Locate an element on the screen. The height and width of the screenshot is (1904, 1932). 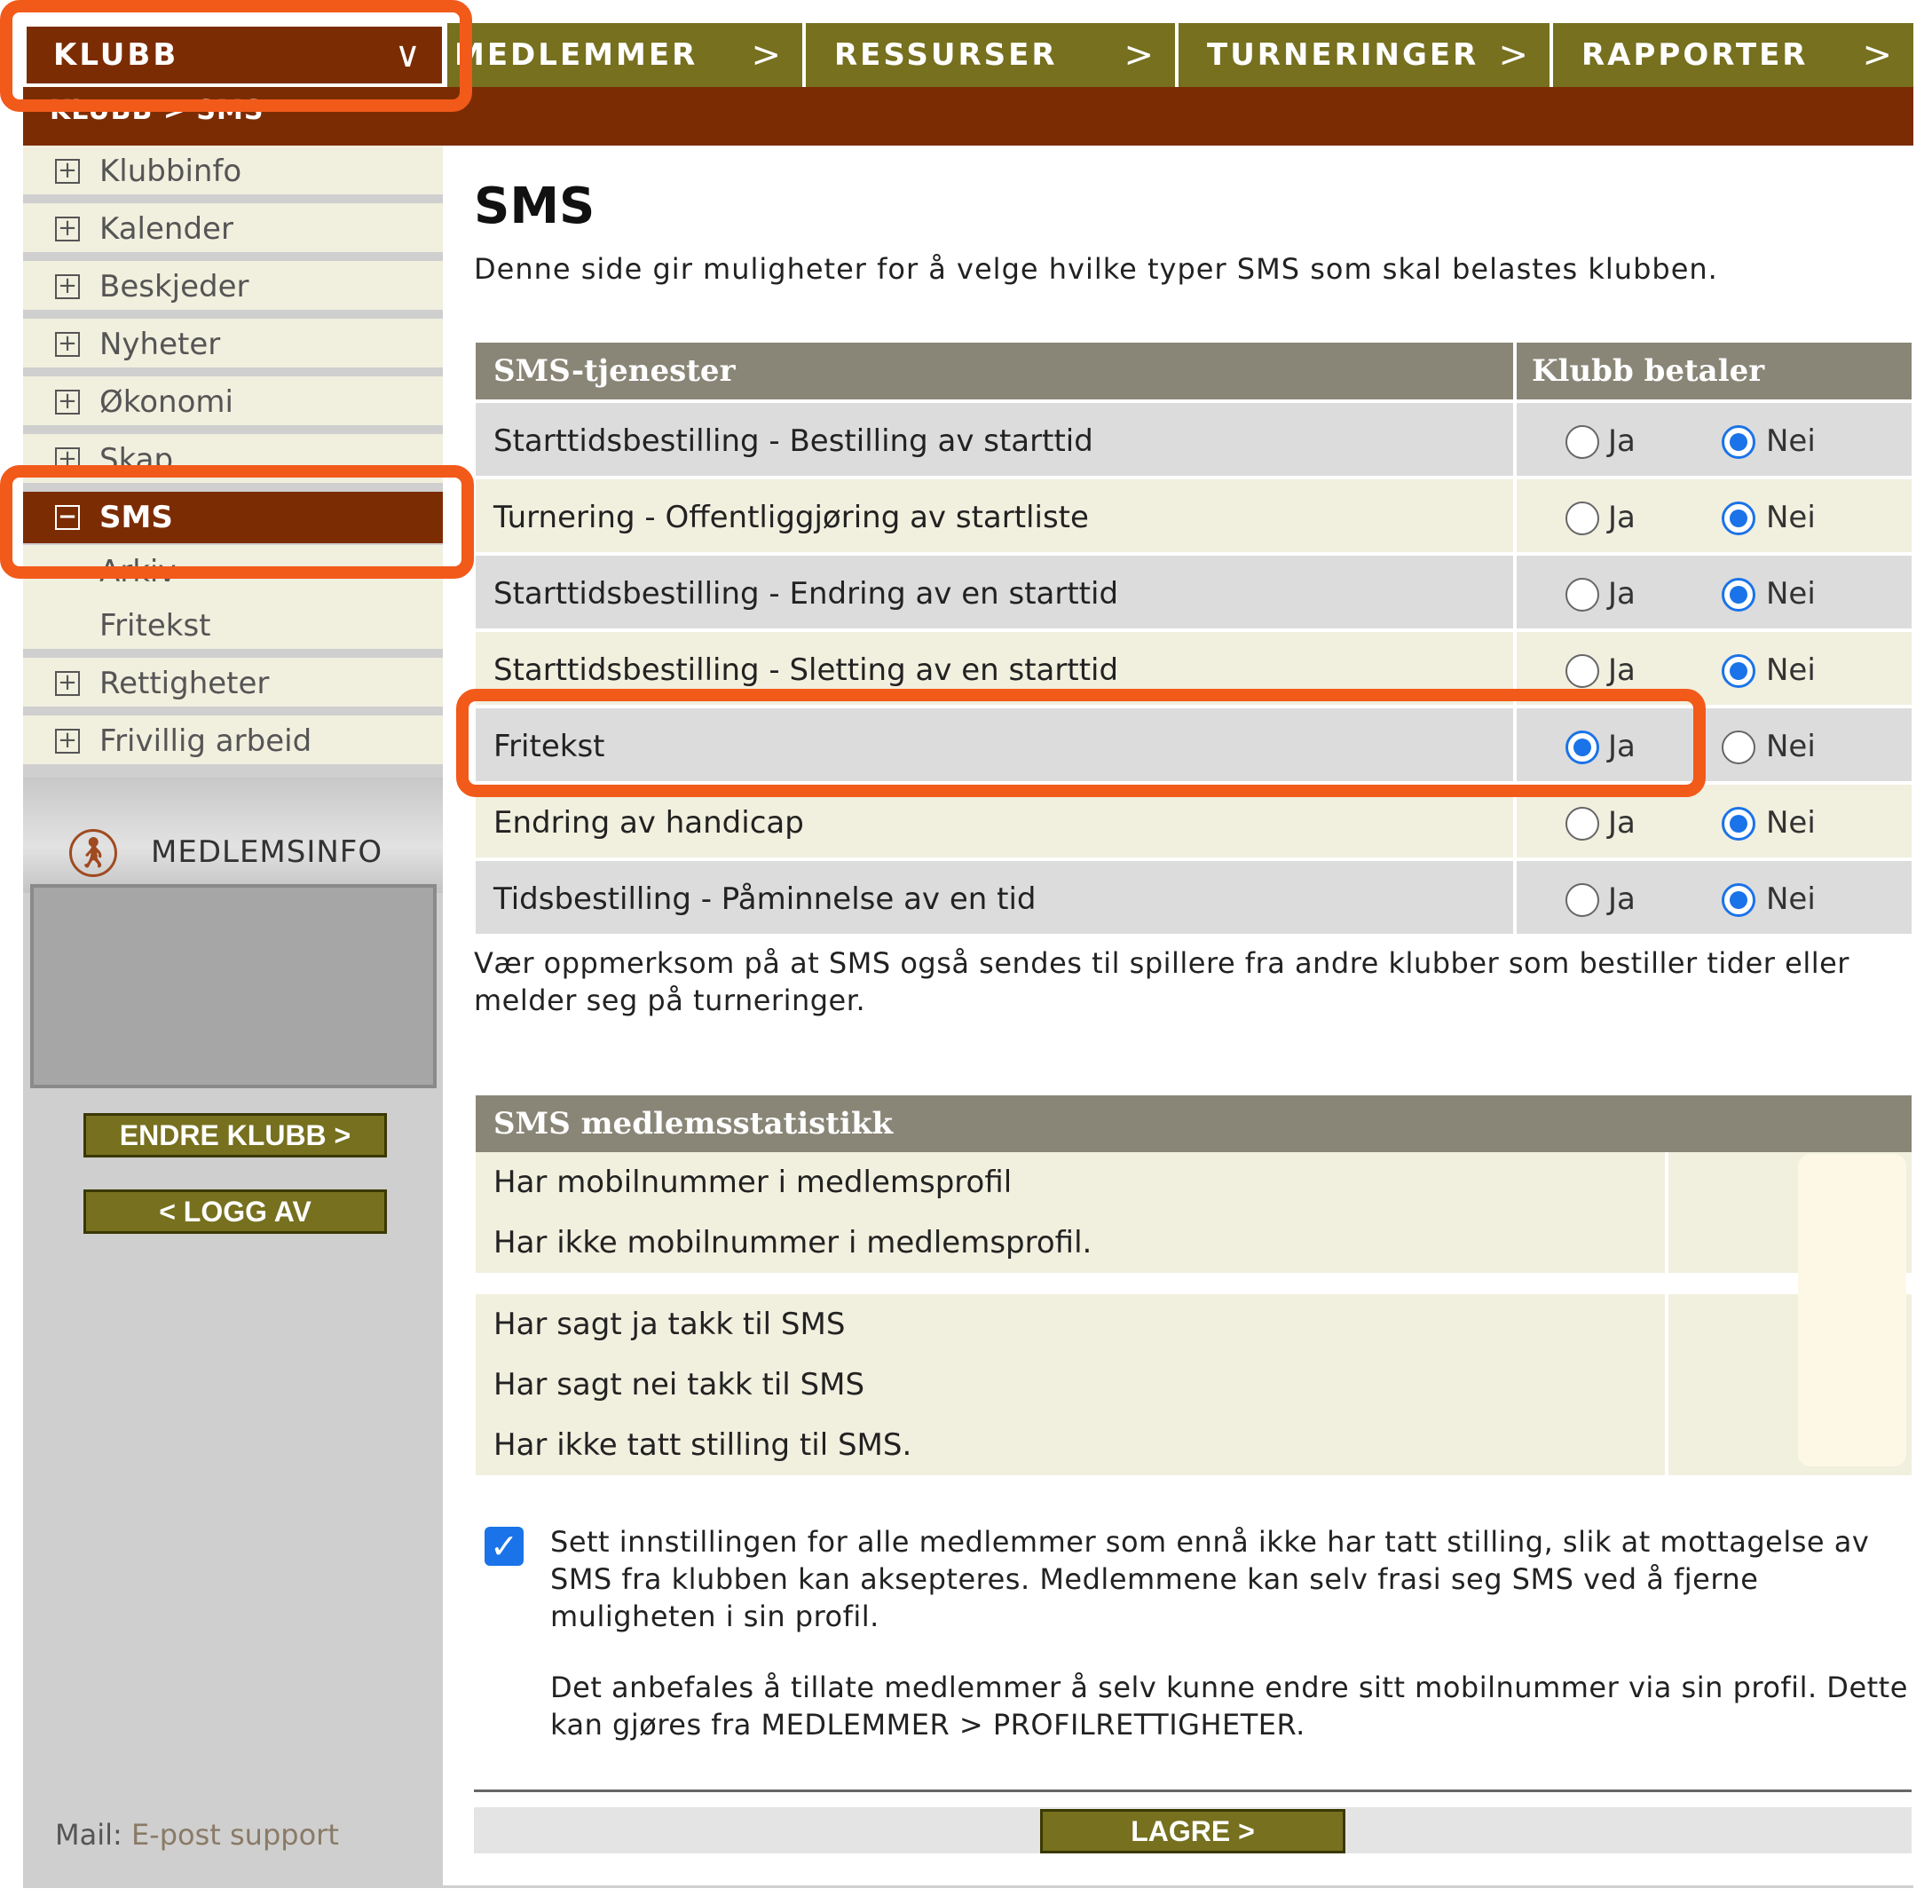
stats-row-label: Har sagt nei takk til SMS is located at coordinates (679, 1384).